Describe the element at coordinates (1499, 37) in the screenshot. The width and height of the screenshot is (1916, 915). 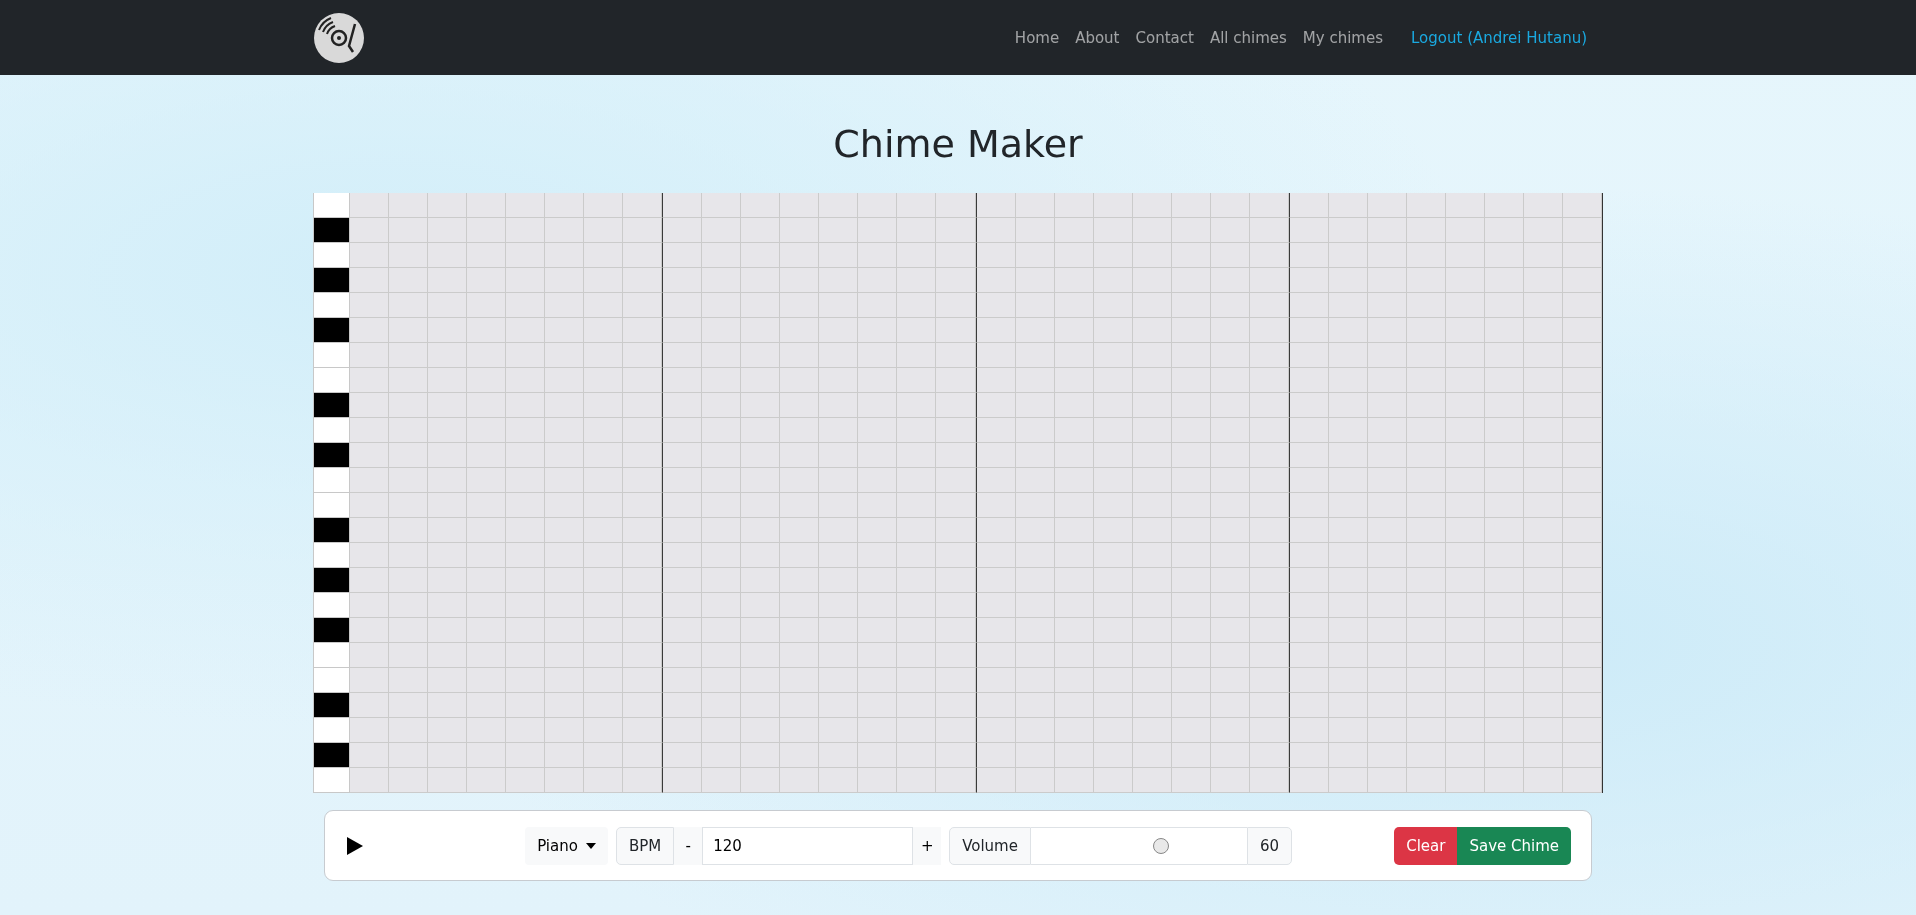
I see `logout-link: Logout (Andrei Hutanu)` at that location.